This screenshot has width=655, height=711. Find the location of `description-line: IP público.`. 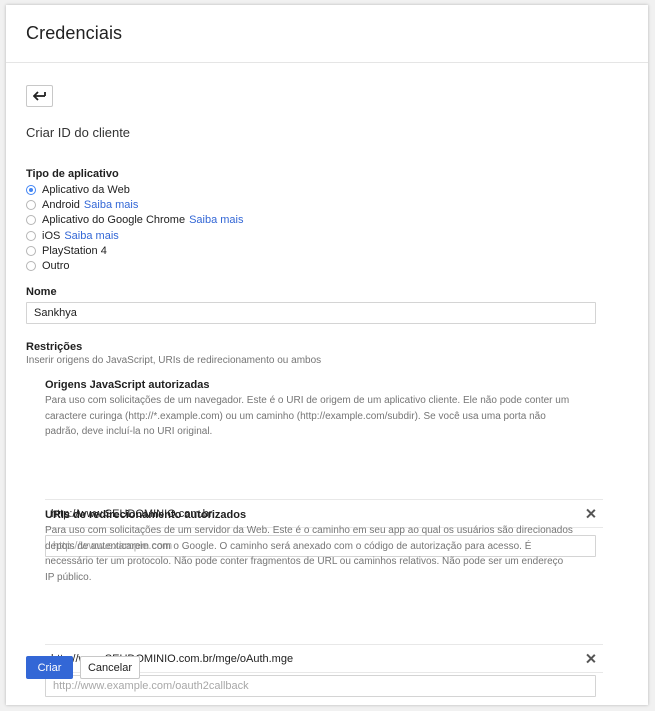

description-line: IP público. is located at coordinates (68, 577).